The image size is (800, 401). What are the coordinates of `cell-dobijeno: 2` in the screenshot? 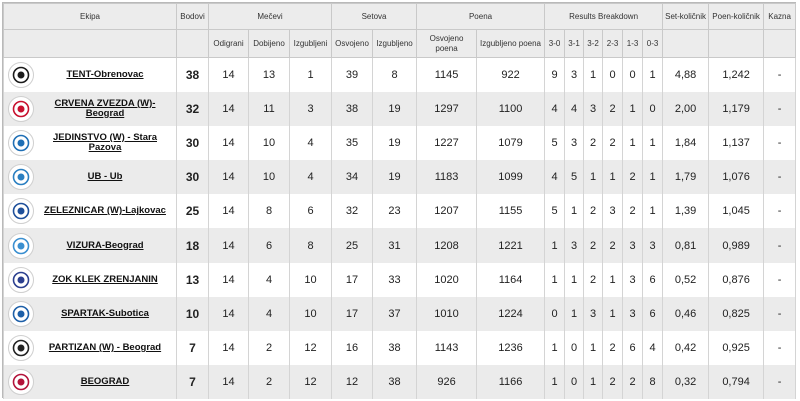 It's located at (269, 382).